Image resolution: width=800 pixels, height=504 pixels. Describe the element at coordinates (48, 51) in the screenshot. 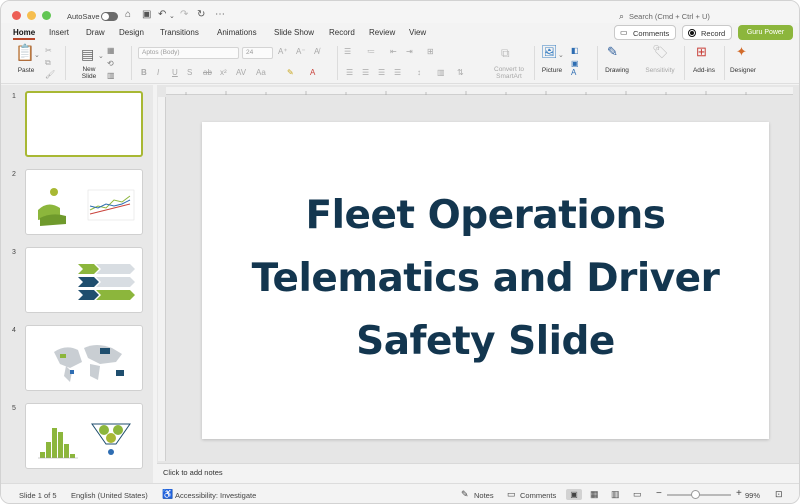

I see `cut-icon: ✂` at that location.